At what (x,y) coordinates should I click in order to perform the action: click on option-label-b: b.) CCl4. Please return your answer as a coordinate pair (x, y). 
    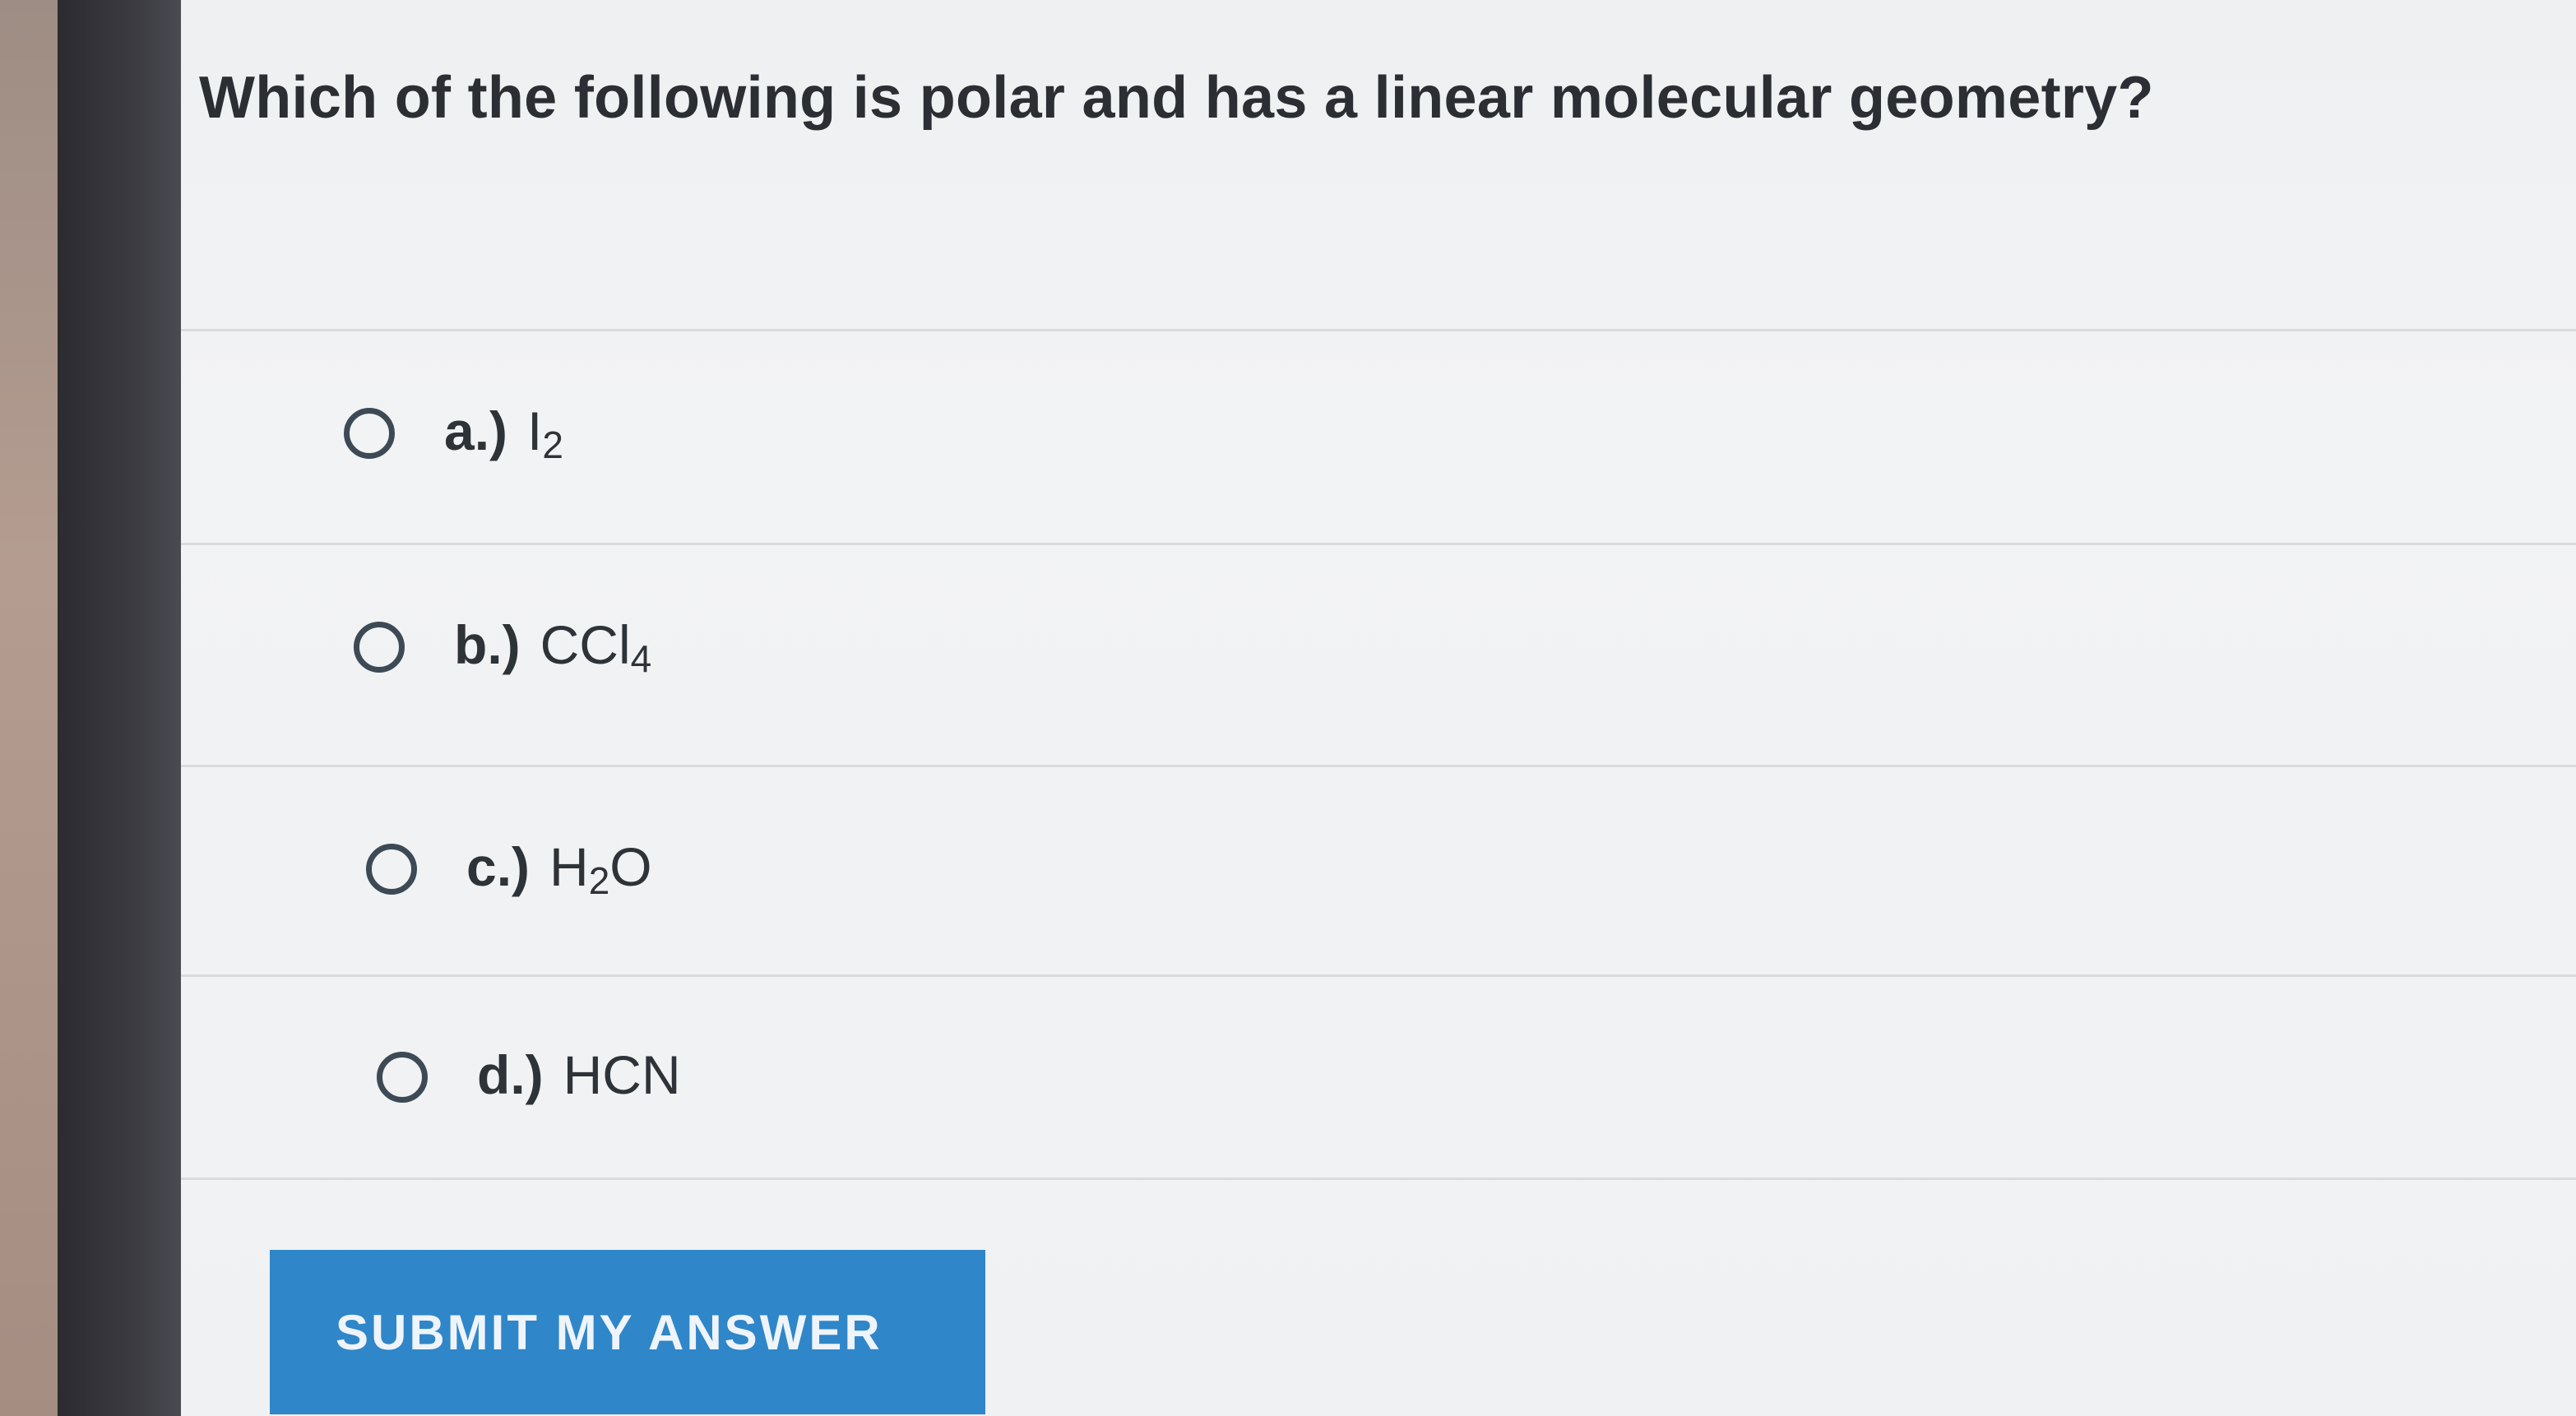
    Looking at the image, I should click on (552, 647).